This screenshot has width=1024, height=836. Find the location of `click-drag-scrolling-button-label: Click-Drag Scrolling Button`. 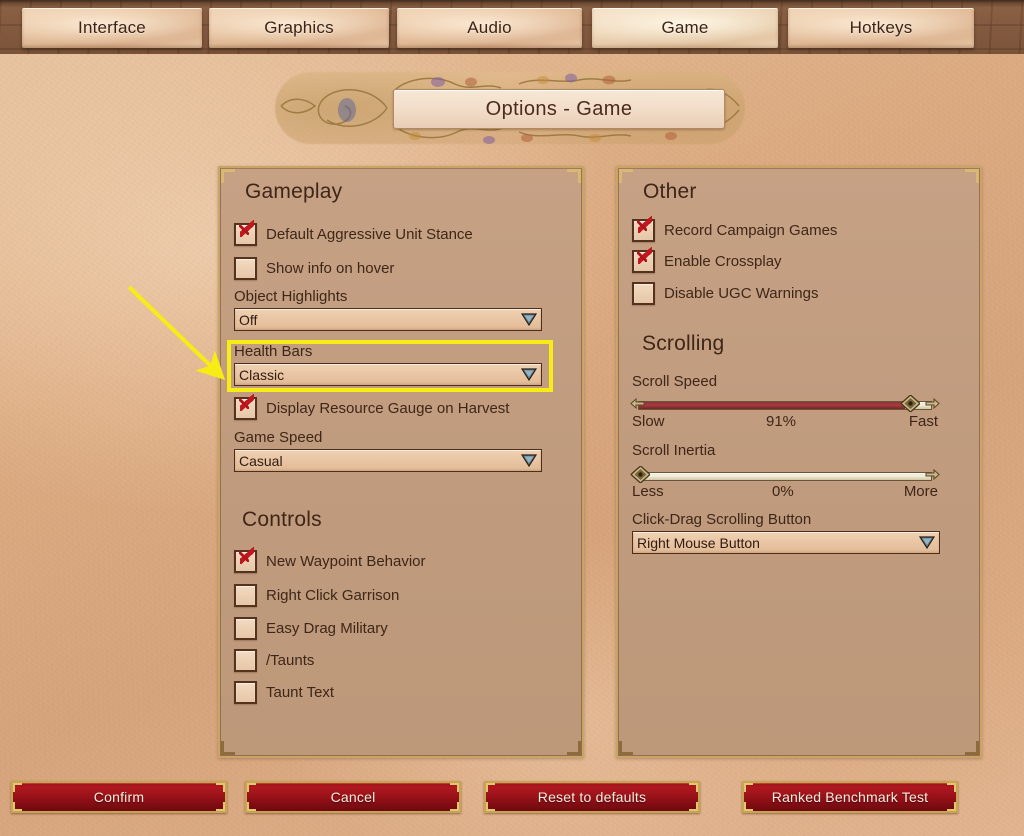

click-drag-scrolling-button-label: Click-Drag Scrolling Button is located at coordinates (722, 519).